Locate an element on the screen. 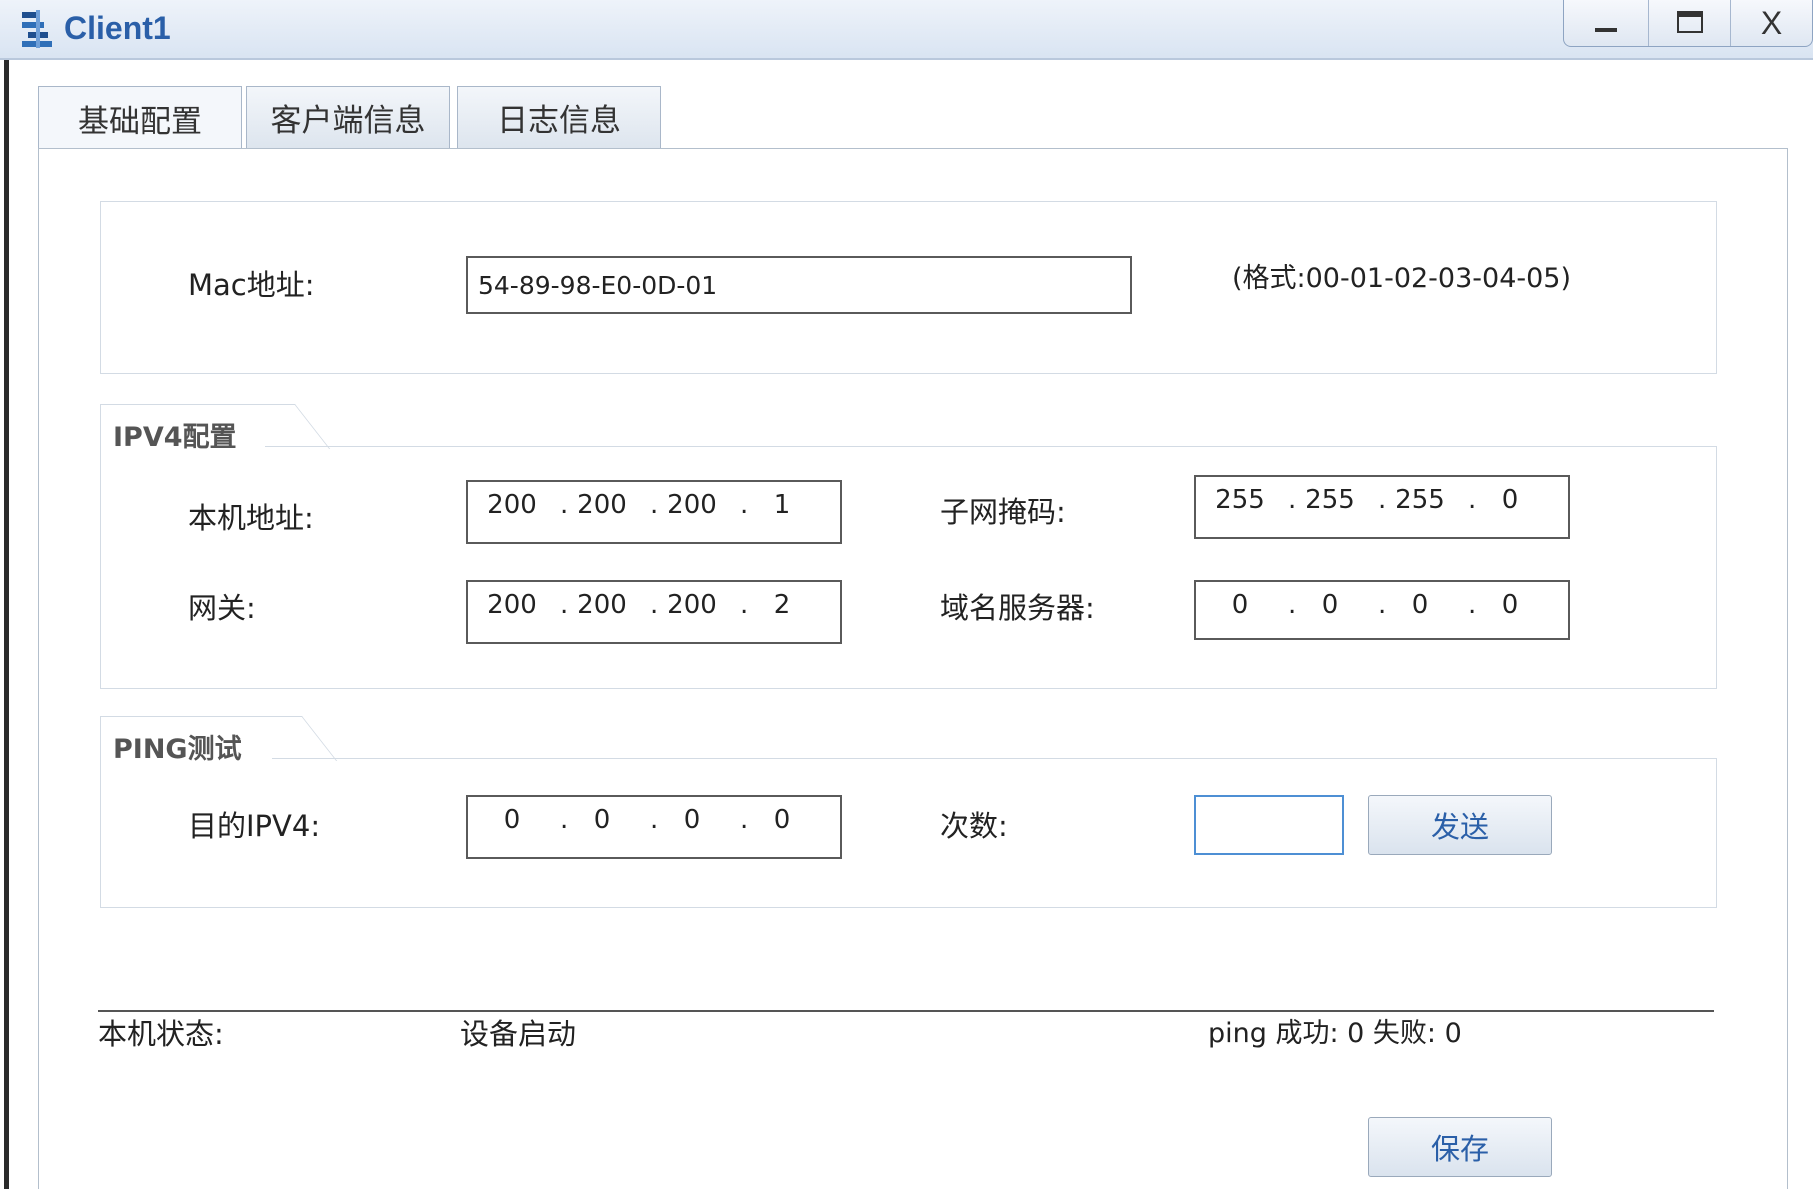 The height and width of the screenshot is (1189, 1813). send-button: 发送 is located at coordinates (1460, 825).